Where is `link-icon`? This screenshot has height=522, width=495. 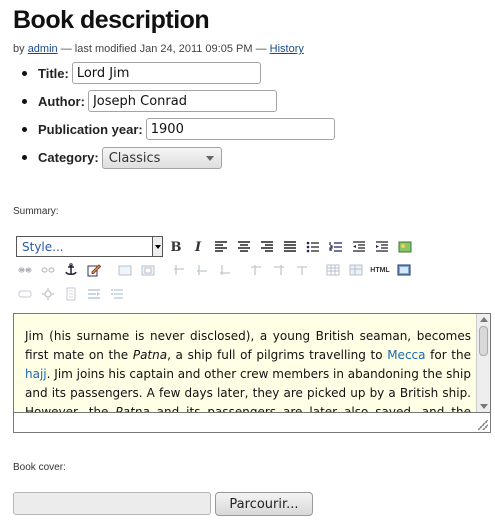
link-icon is located at coordinates (25, 270).